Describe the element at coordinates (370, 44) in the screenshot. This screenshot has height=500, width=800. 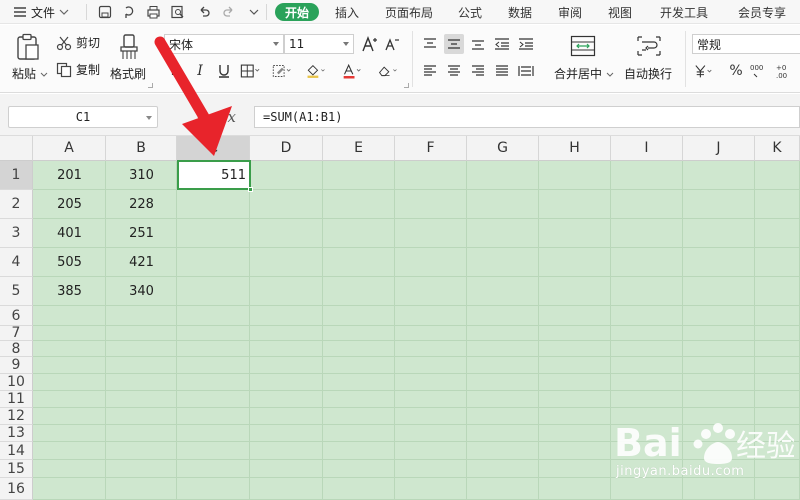
I see `increase-font-icon` at that location.